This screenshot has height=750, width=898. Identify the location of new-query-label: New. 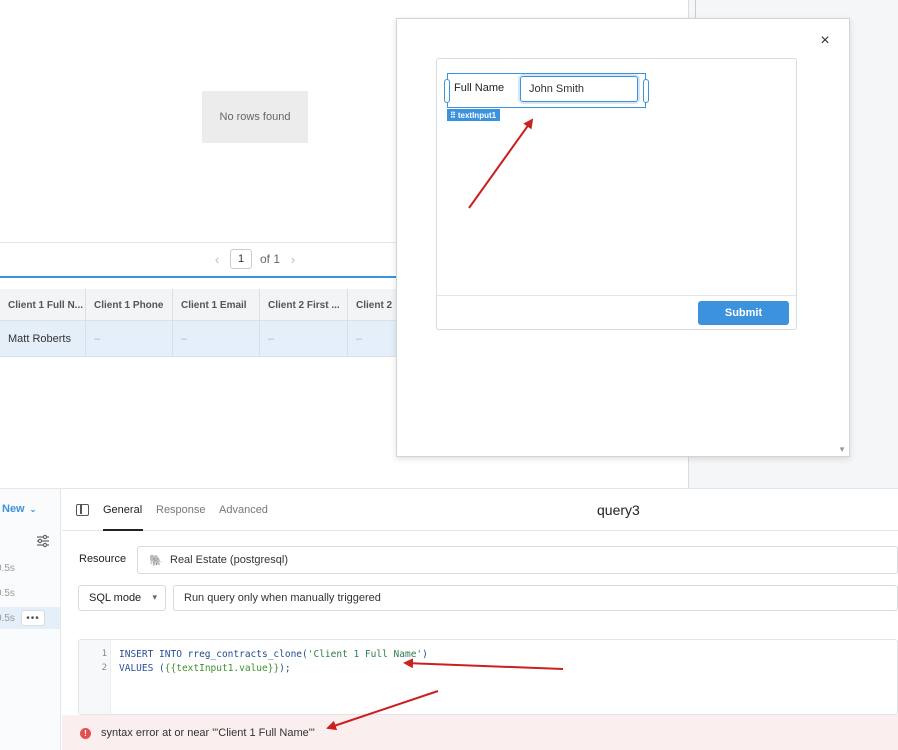
(13, 509).